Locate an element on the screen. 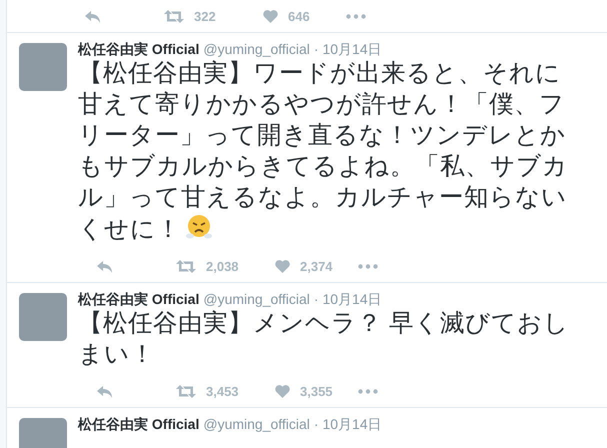 This screenshot has width=607, height=448. tweet-text: 【松任谷由実】メンヘラ？ 早く滅びておしまい！ is located at coordinates (324, 339).